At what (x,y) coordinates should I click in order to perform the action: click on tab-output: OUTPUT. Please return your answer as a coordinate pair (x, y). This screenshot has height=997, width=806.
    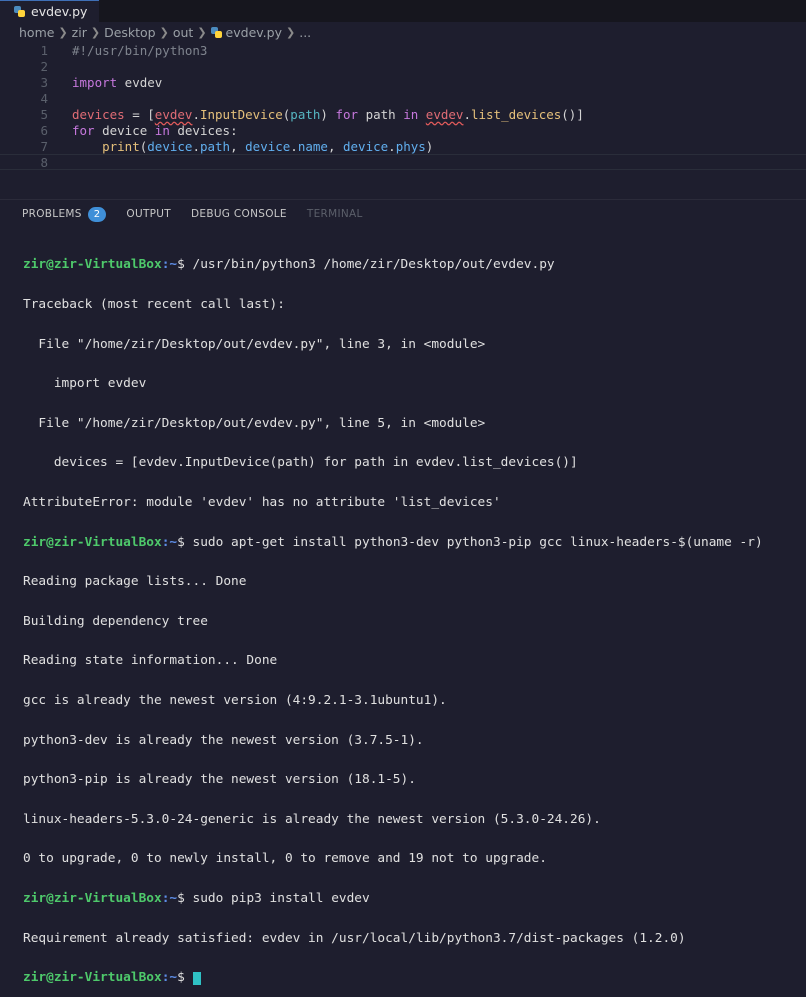
    Looking at the image, I should click on (148, 214).